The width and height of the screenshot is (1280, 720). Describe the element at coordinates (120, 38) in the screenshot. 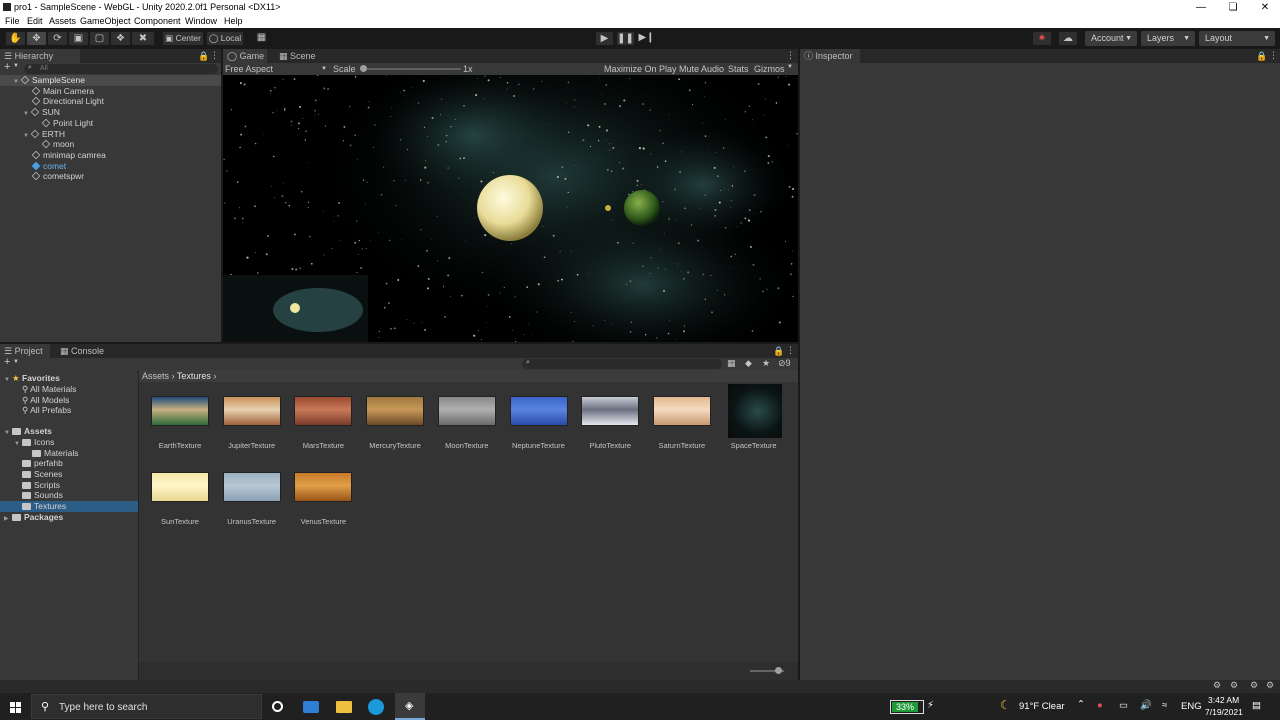

I see `transform-tool-icon: ❖` at that location.